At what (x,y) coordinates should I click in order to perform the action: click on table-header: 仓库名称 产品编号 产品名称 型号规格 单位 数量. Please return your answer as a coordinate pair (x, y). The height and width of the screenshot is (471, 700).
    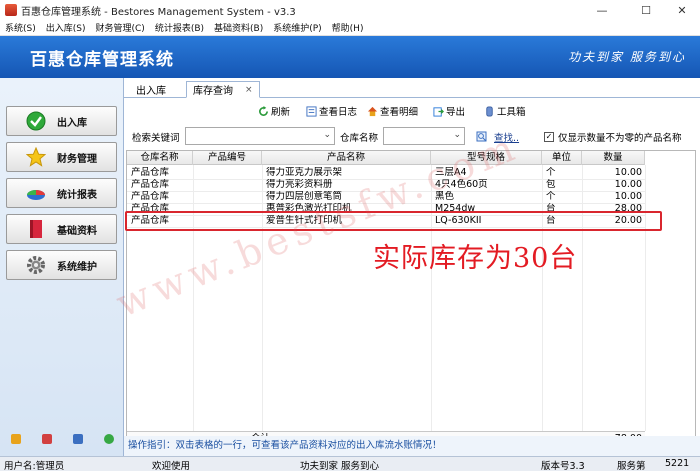
    Looking at the image, I should click on (386, 158).